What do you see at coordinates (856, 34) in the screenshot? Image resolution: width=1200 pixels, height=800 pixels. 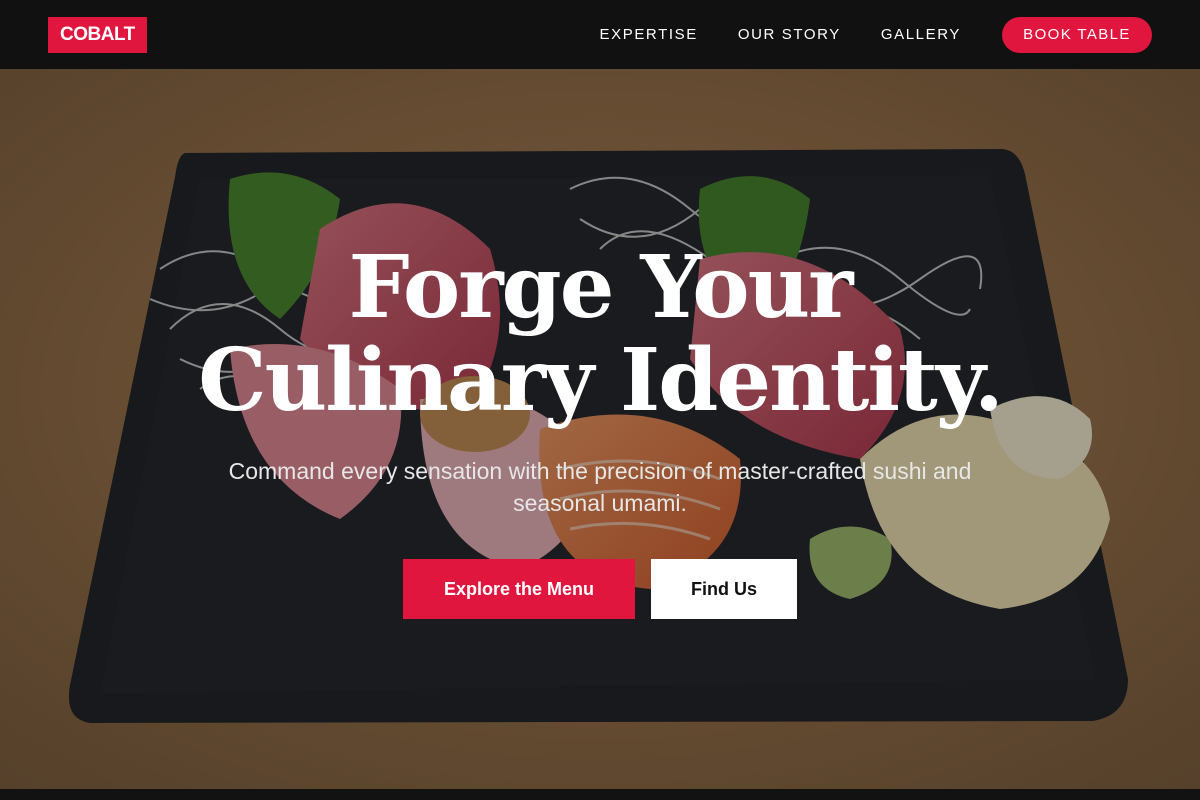 I see `main-nav-links: EXPERTISE OUR STORY GALLERY BOOK TABLE` at bounding box center [856, 34].